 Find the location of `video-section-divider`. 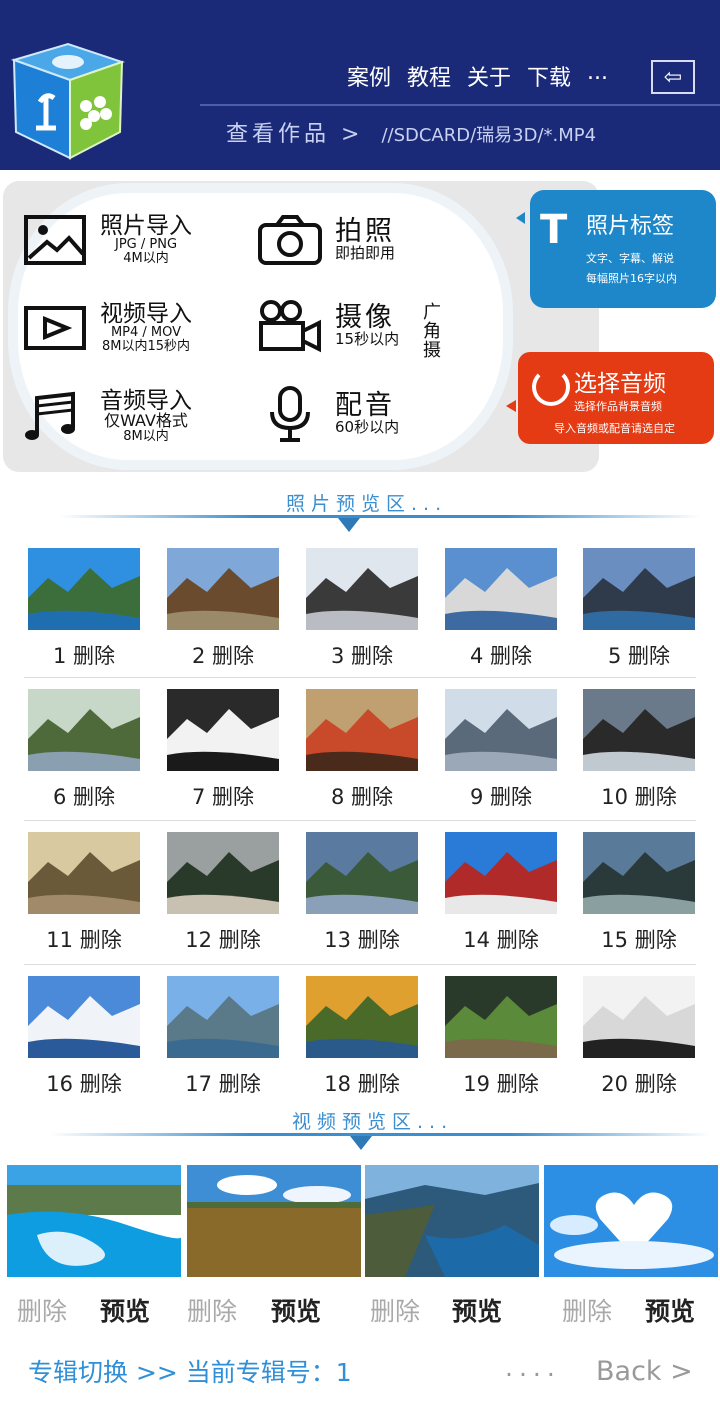

video-section-divider is located at coordinates (380, 1134).